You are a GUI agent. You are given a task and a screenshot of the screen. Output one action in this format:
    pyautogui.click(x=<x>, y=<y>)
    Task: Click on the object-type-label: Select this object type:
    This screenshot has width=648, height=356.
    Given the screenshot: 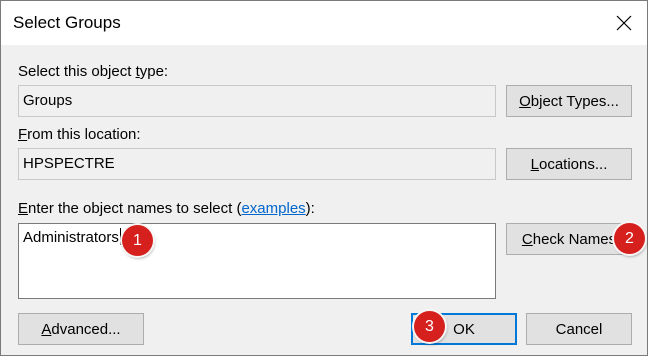 What is the action you would take?
    pyautogui.click(x=93, y=71)
    